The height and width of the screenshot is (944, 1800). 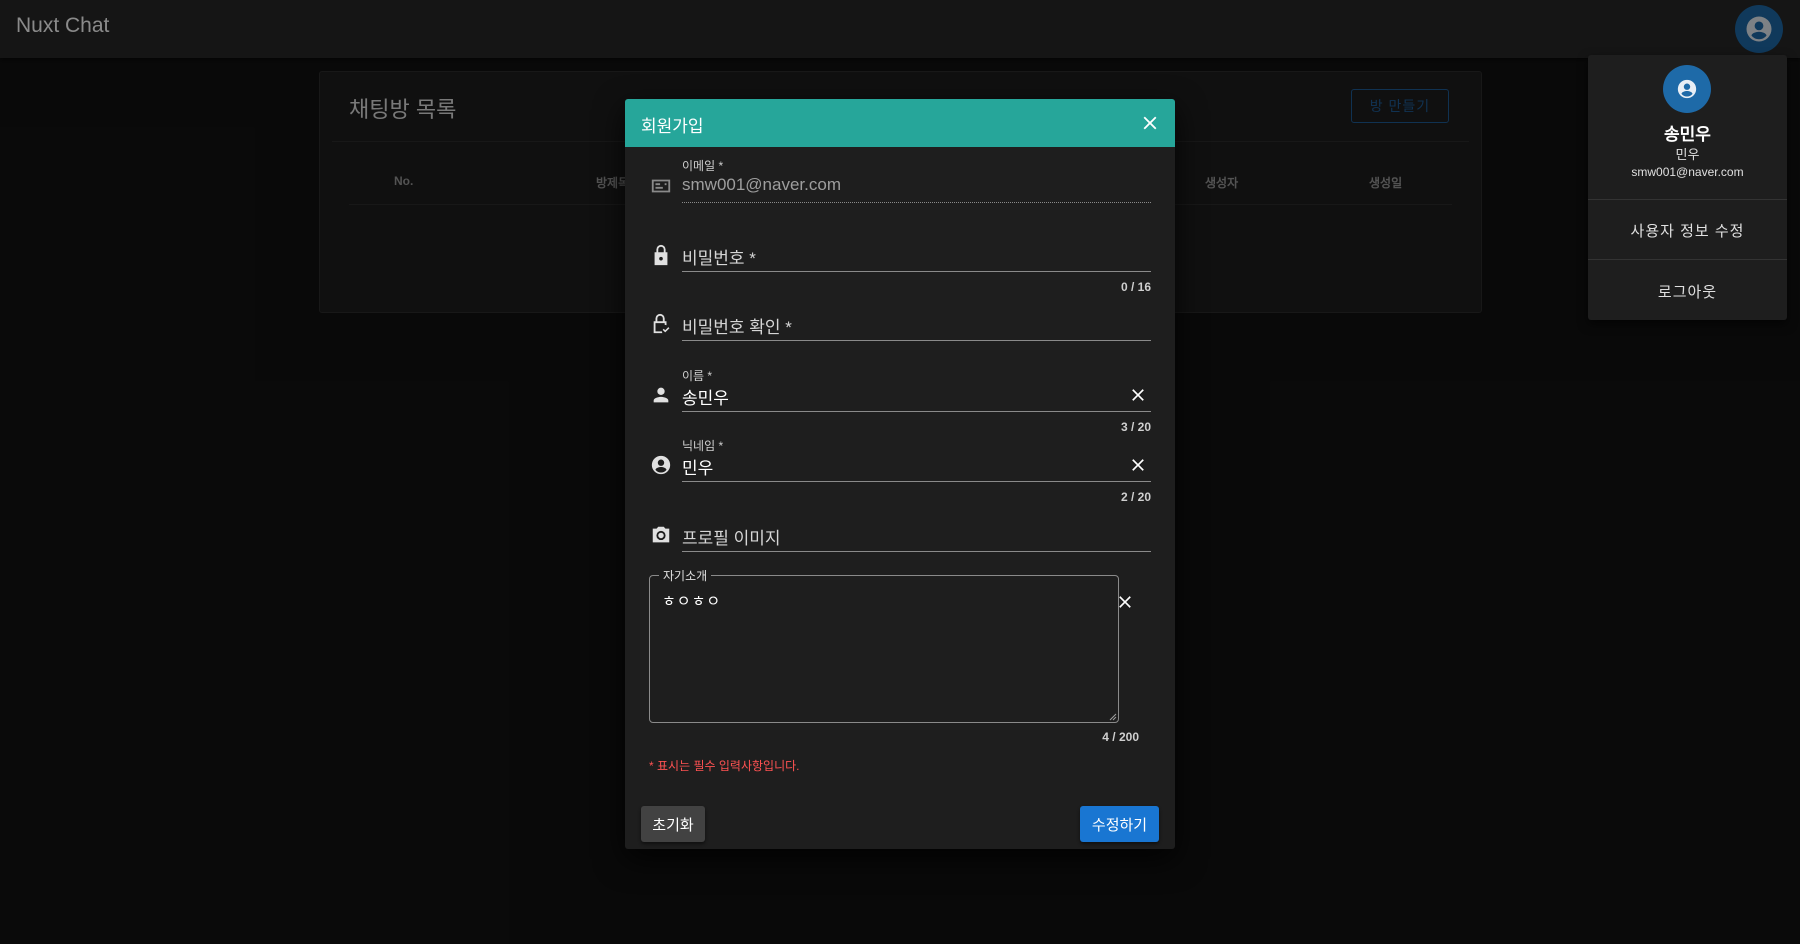 What do you see at coordinates (1687, 230) in the screenshot?
I see `menu-item-edit-profile: 사용자 정보 수정` at bounding box center [1687, 230].